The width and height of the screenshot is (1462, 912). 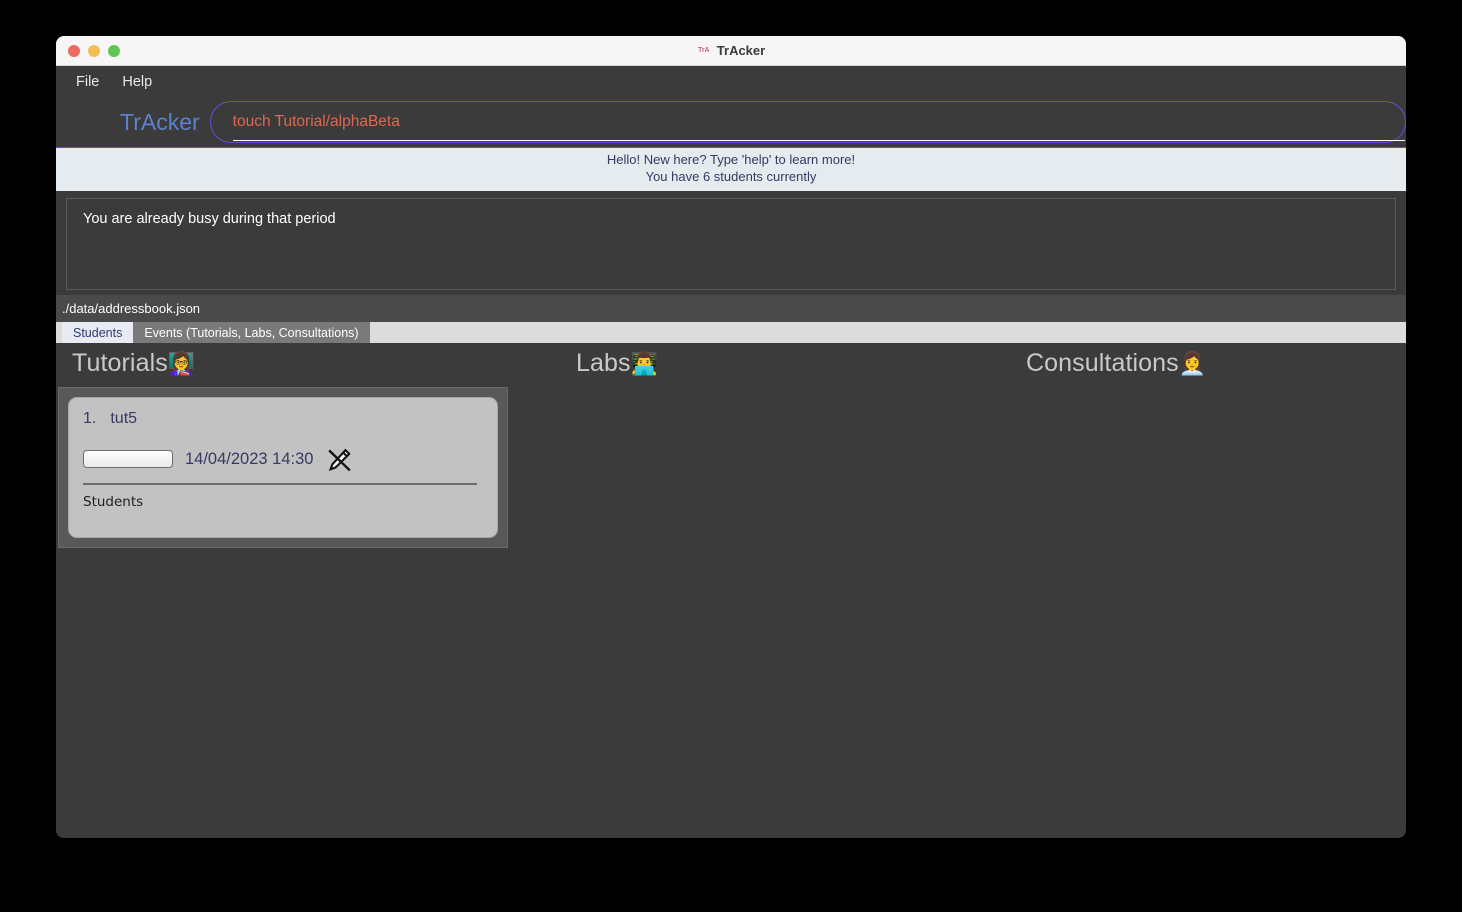 I want to click on tutorial-card-index: 1., so click(x=90, y=418).